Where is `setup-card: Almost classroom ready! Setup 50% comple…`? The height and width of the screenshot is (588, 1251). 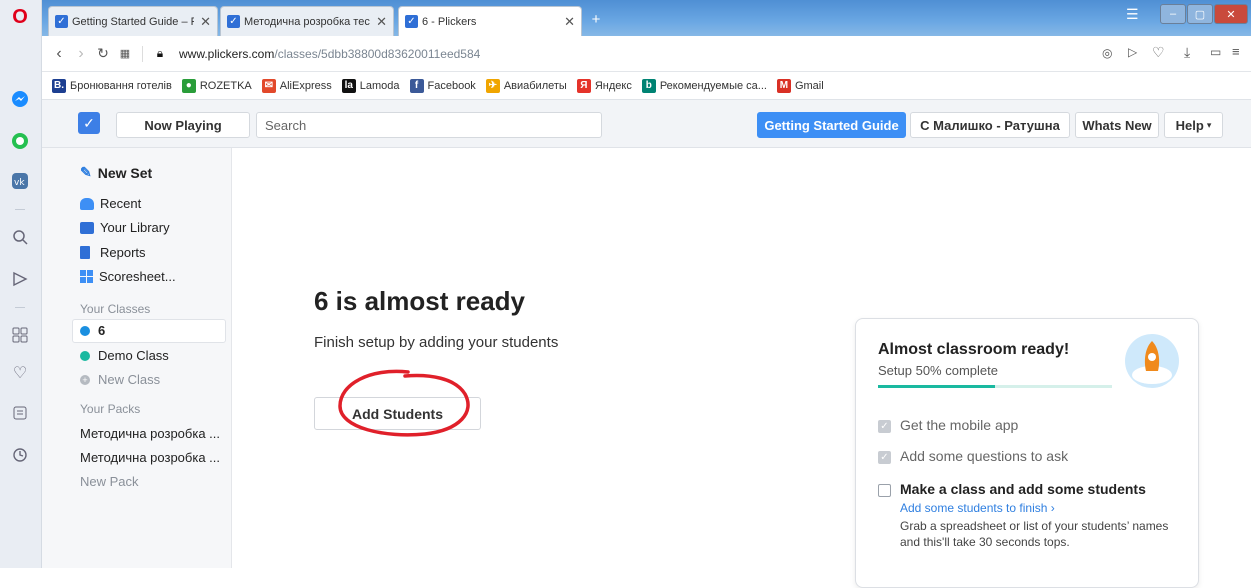 setup-card: Almost classroom ready! Setup 50% comple… is located at coordinates (1027, 453).